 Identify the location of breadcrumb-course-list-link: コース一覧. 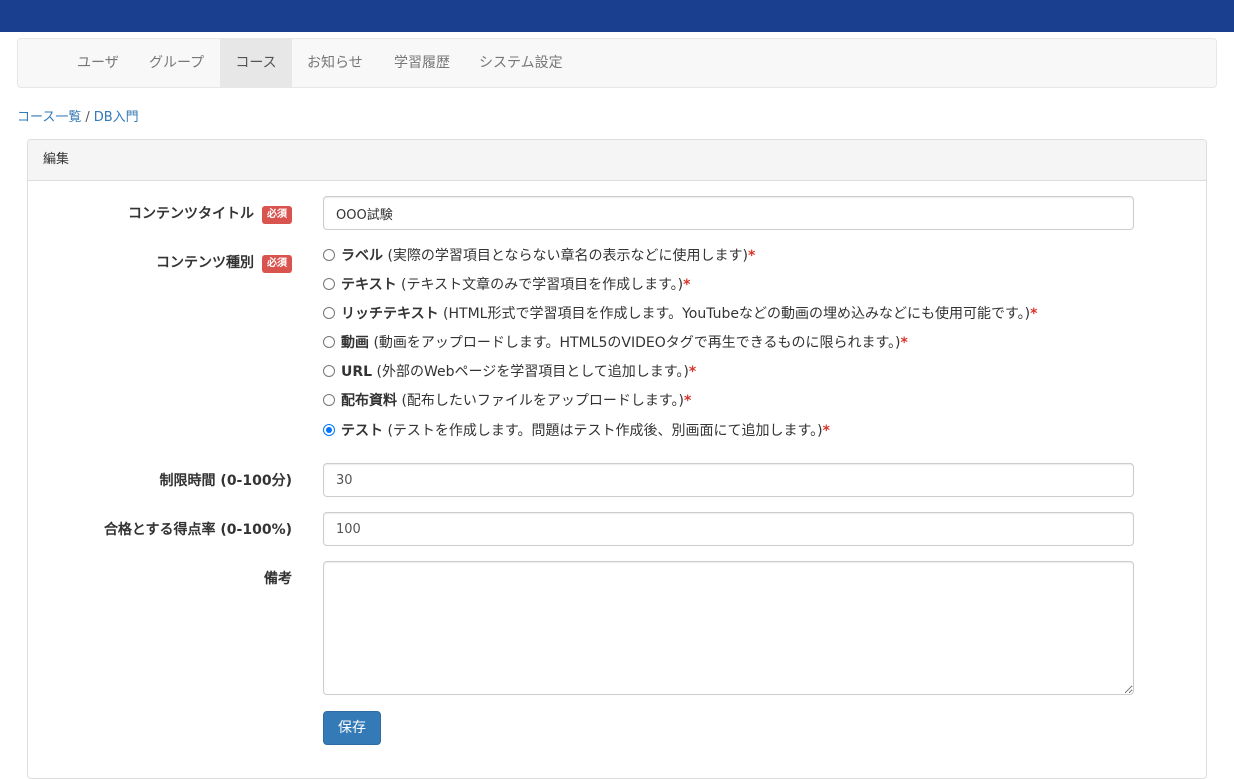
(49, 117).